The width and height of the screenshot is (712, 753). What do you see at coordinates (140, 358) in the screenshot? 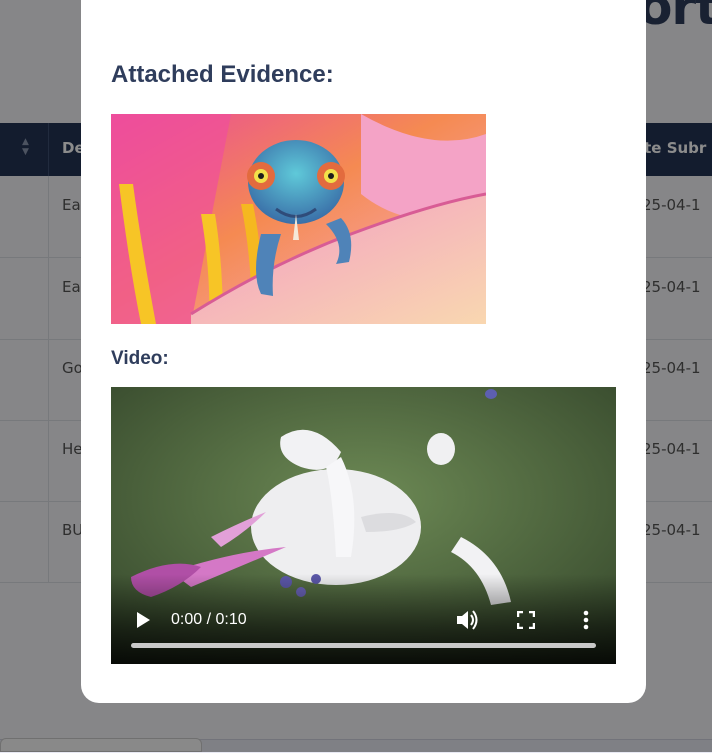
I see `video-label: Video:` at bounding box center [140, 358].